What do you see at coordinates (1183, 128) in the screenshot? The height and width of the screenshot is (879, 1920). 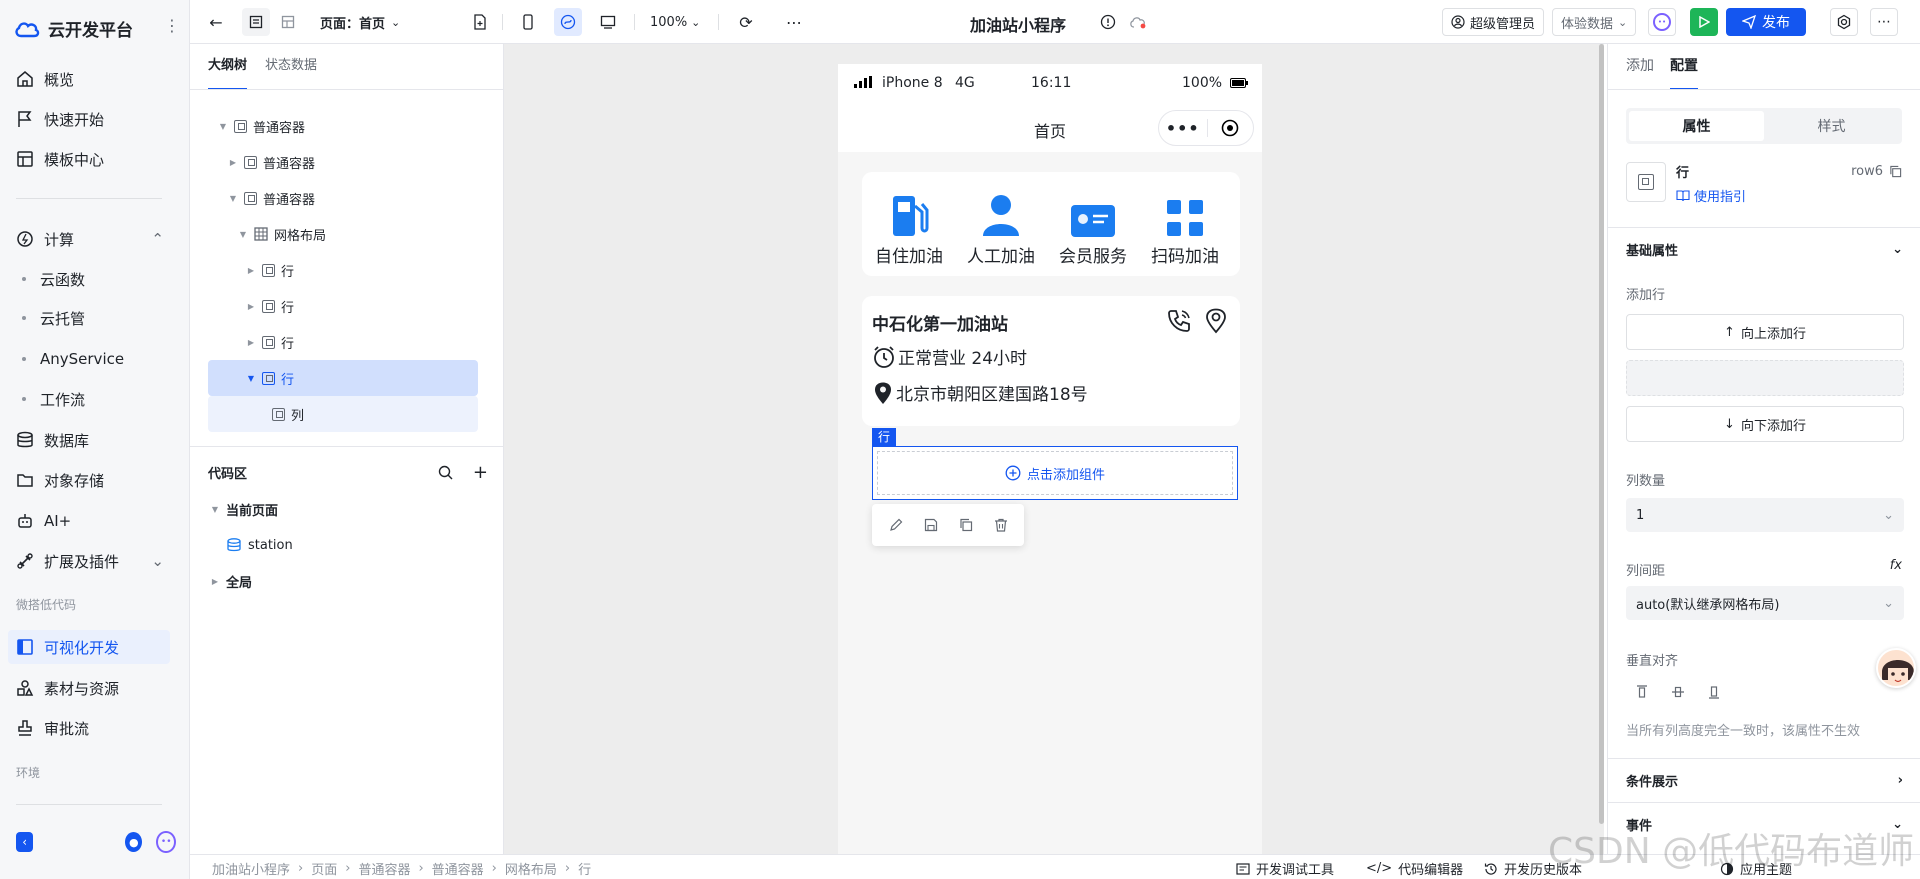 I see `more-dots-icon: •••` at bounding box center [1183, 128].